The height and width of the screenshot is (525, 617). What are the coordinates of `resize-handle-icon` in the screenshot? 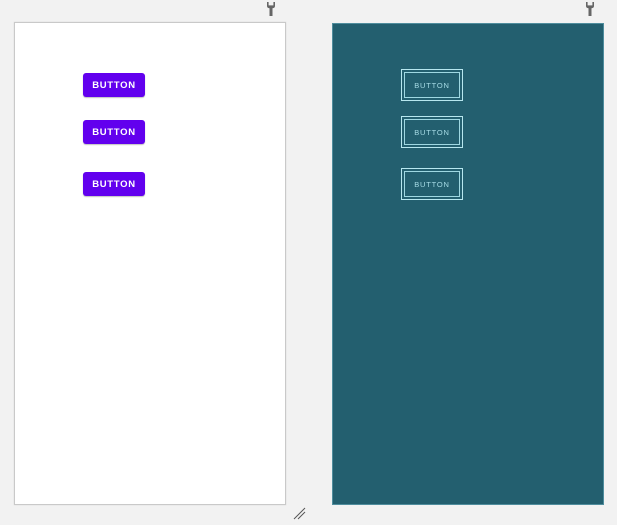 It's located at (299, 513).